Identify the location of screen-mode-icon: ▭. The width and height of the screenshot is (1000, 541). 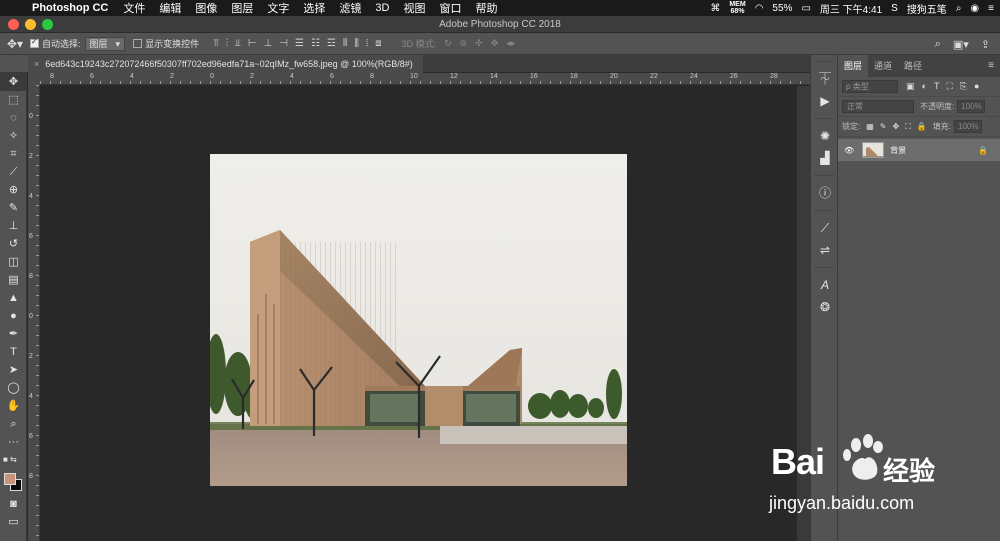
(13, 522).